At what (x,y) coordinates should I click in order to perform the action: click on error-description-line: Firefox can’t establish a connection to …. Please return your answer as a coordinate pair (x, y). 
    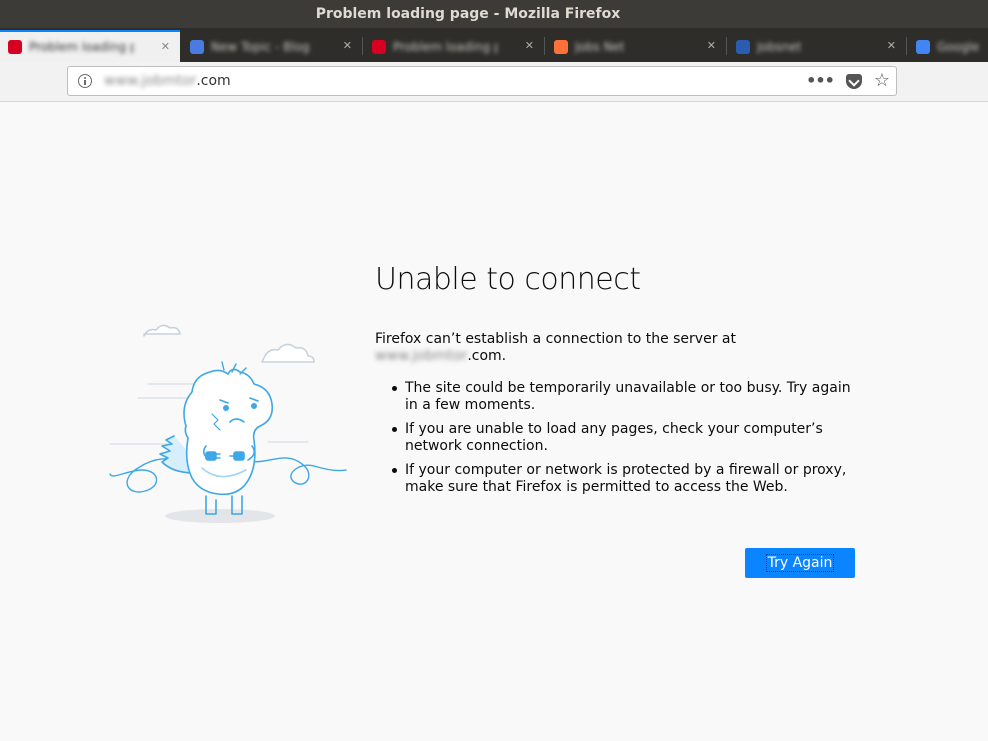
    Looking at the image, I should click on (555, 339).